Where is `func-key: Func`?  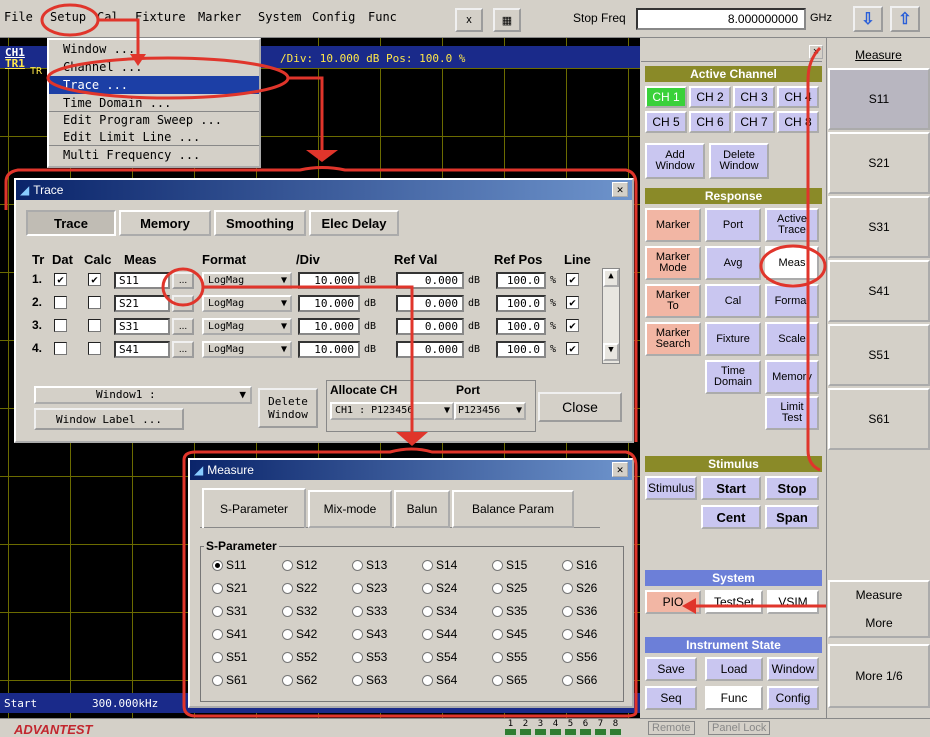
func-key: Func is located at coordinates (734, 698).